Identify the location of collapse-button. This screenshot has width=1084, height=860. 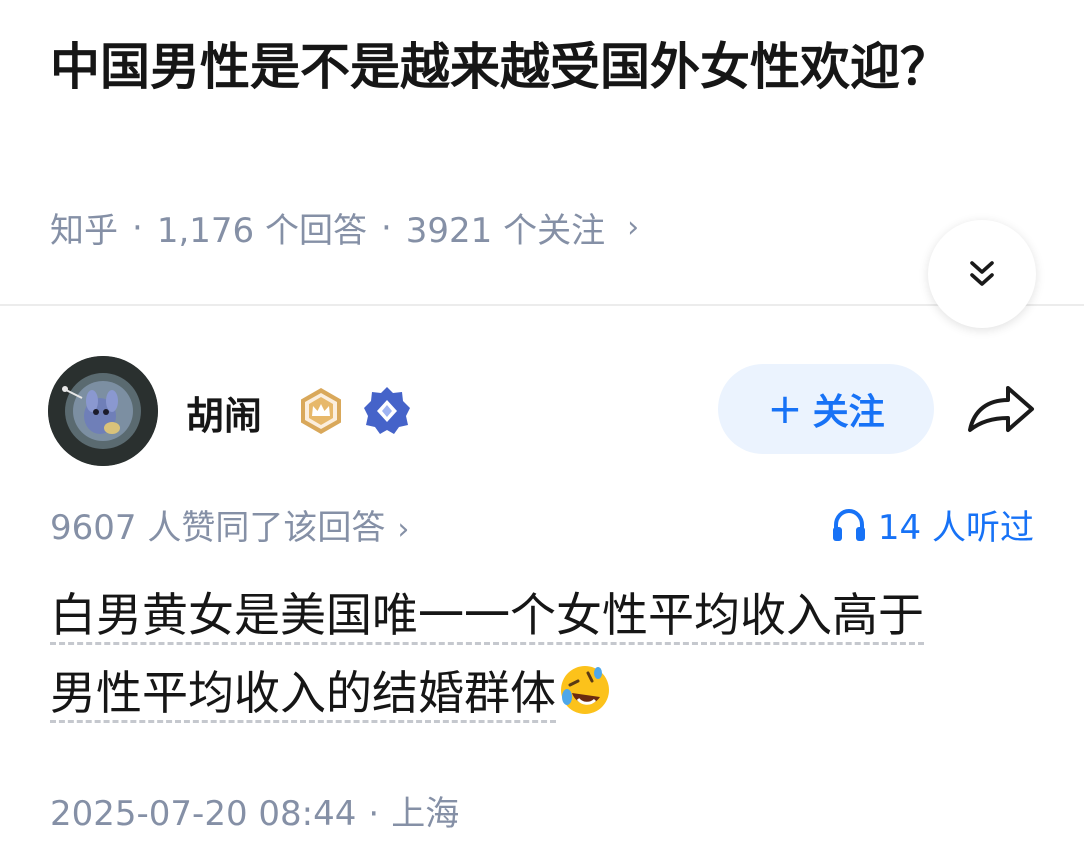
(982, 274).